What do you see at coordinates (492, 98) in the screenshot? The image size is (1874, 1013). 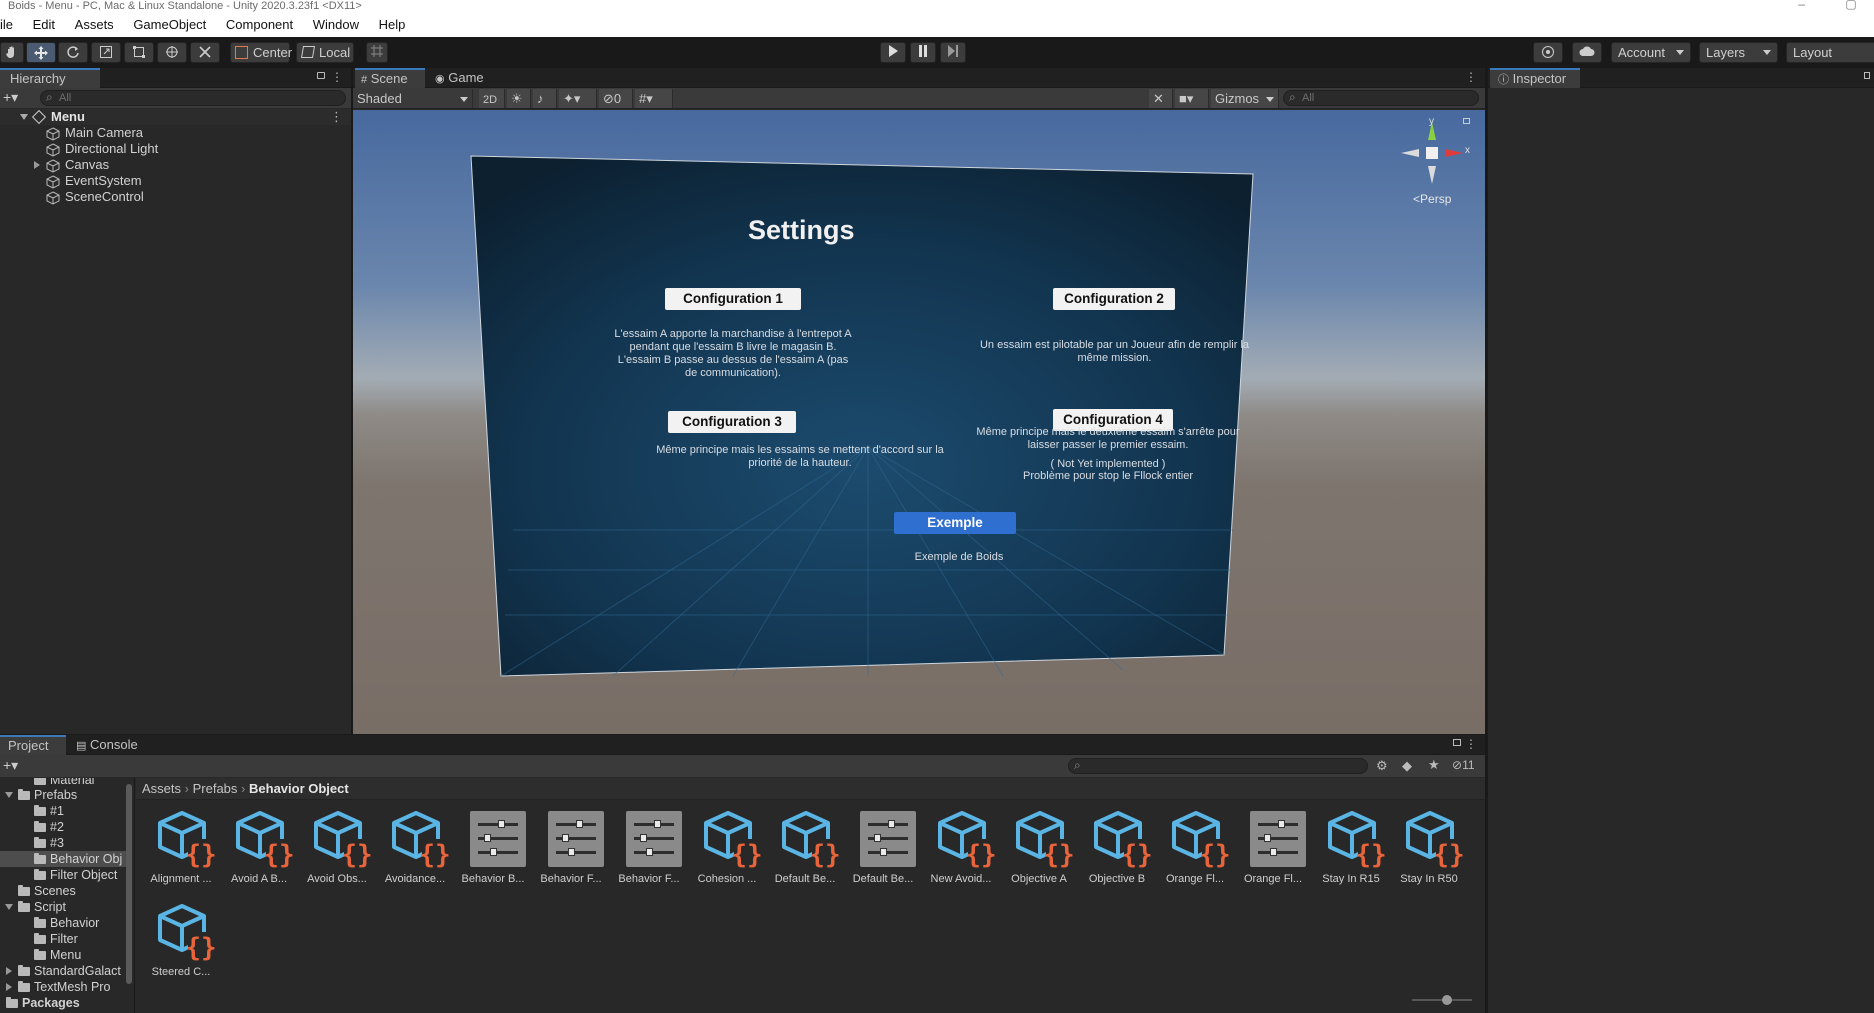 I see `2d-toggle-button: 2D` at bounding box center [492, 98].